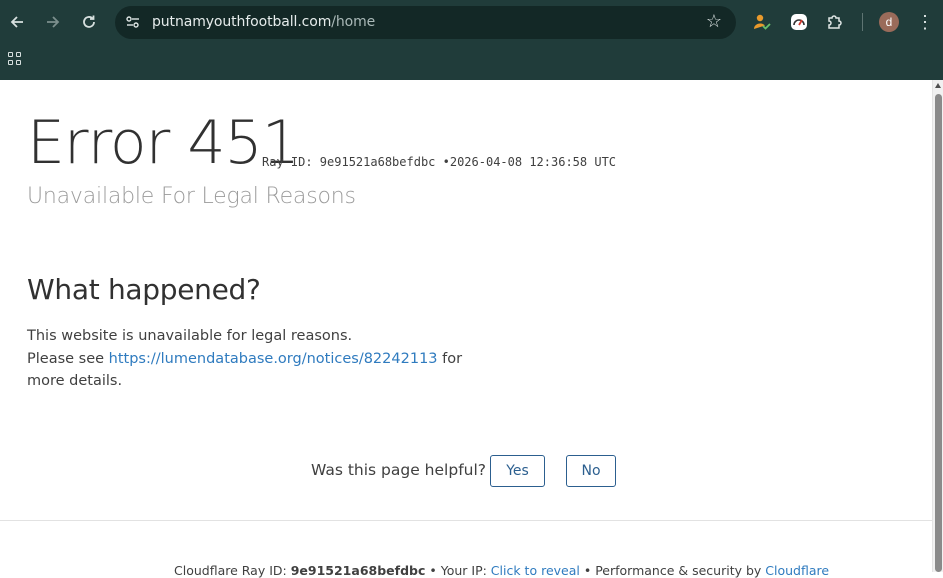 This screenshot has height=578, width=943. Describe the element at coordinates (925, 22) in the screenshot. I see `kebab-menu-icon: ⋮` at that location.